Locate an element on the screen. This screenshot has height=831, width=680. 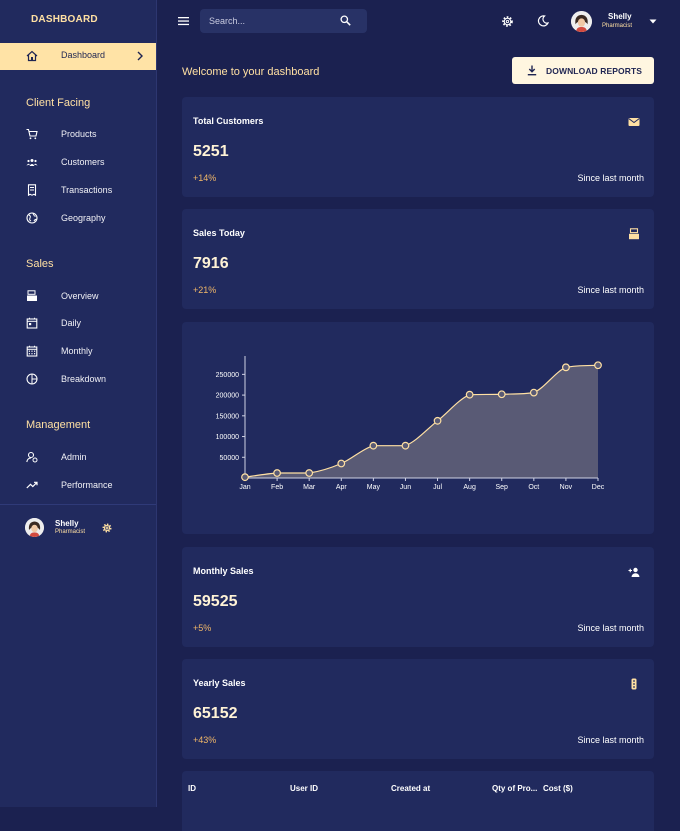
download-icon is located at coordinates (532, 70).